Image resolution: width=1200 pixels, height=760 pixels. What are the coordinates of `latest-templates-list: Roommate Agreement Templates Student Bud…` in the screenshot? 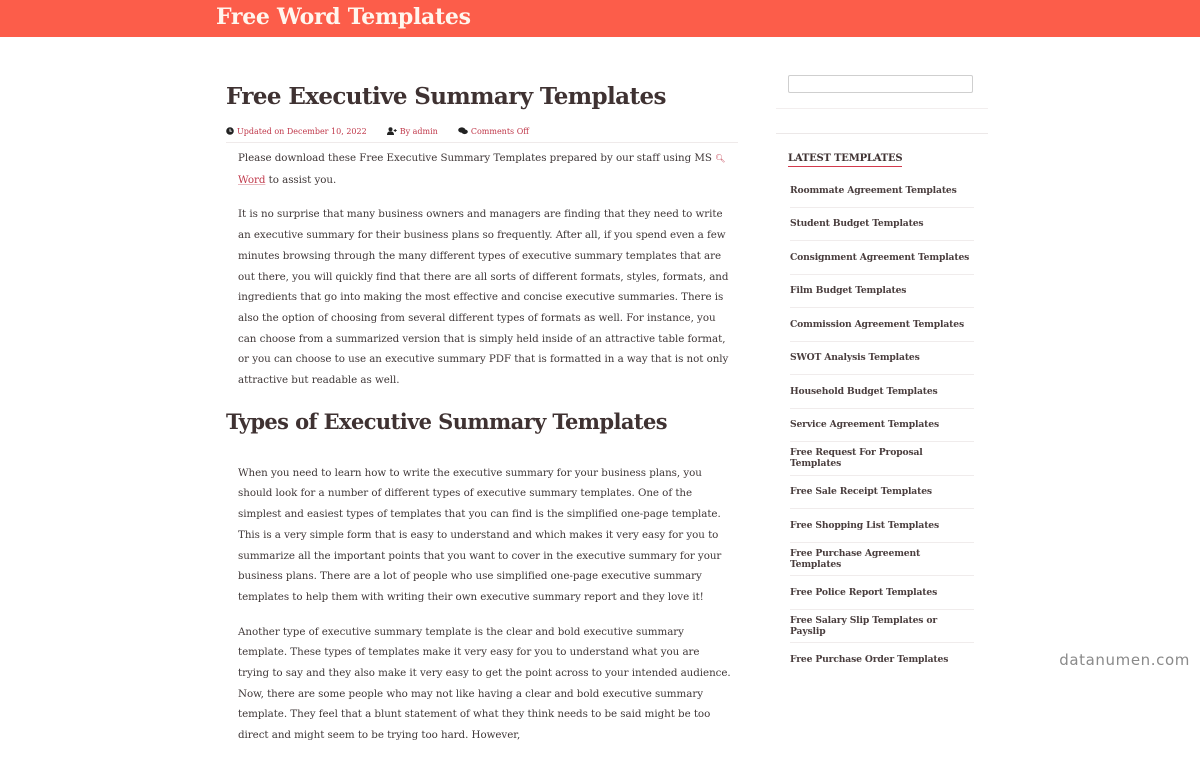 It's located at (882, 425).